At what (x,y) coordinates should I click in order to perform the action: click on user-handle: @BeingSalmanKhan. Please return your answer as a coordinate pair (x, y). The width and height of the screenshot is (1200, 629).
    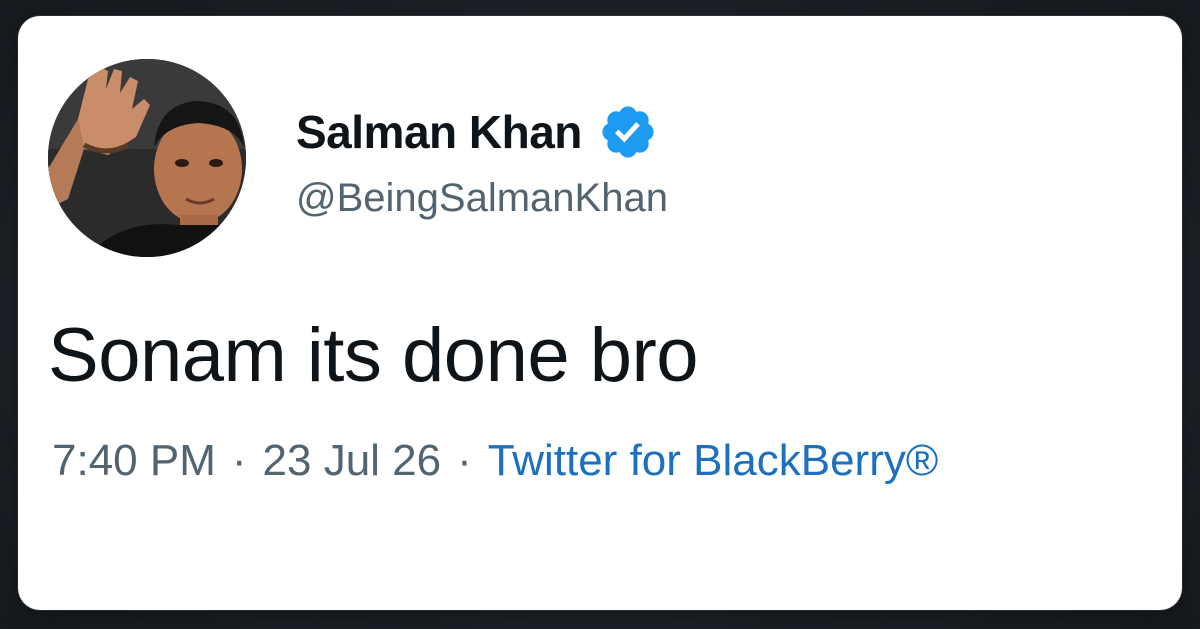
    Looking at the image, I should click on (482, 198).